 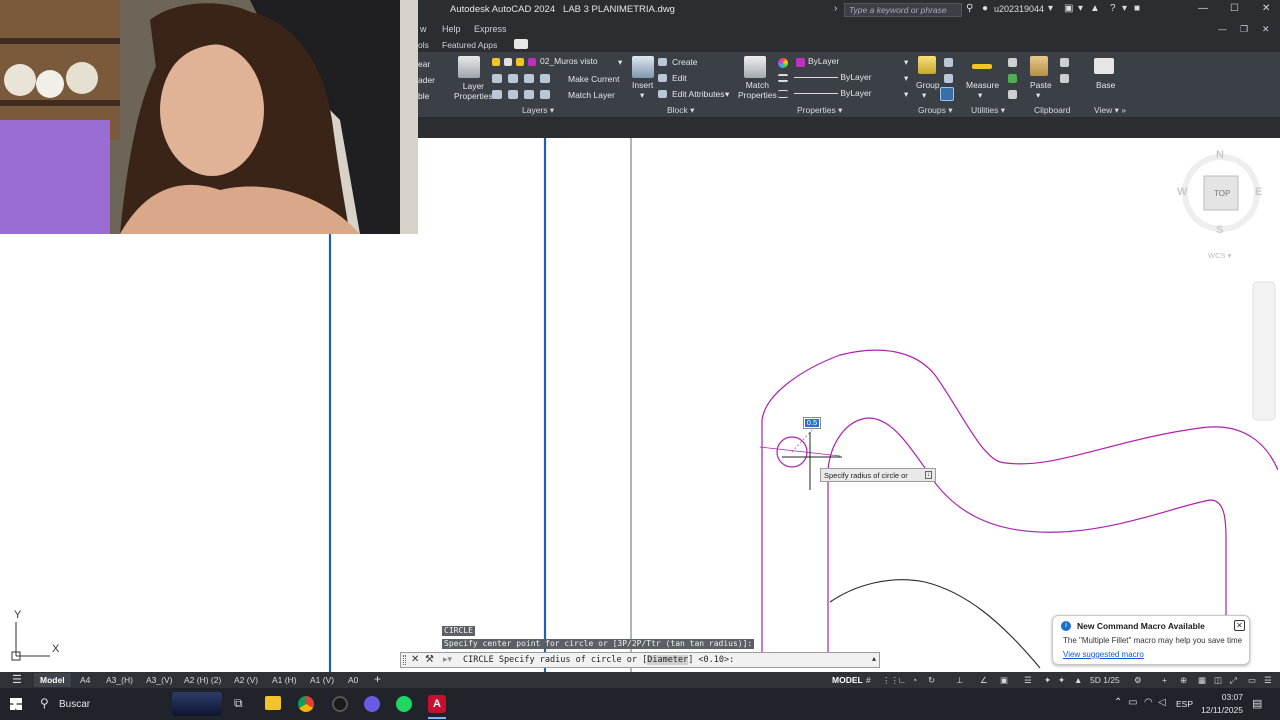 What do you see at coordinates (1162, 702) in the screenshot?
I see `volume-icon: ◁` at bounding box center [1162, 702].